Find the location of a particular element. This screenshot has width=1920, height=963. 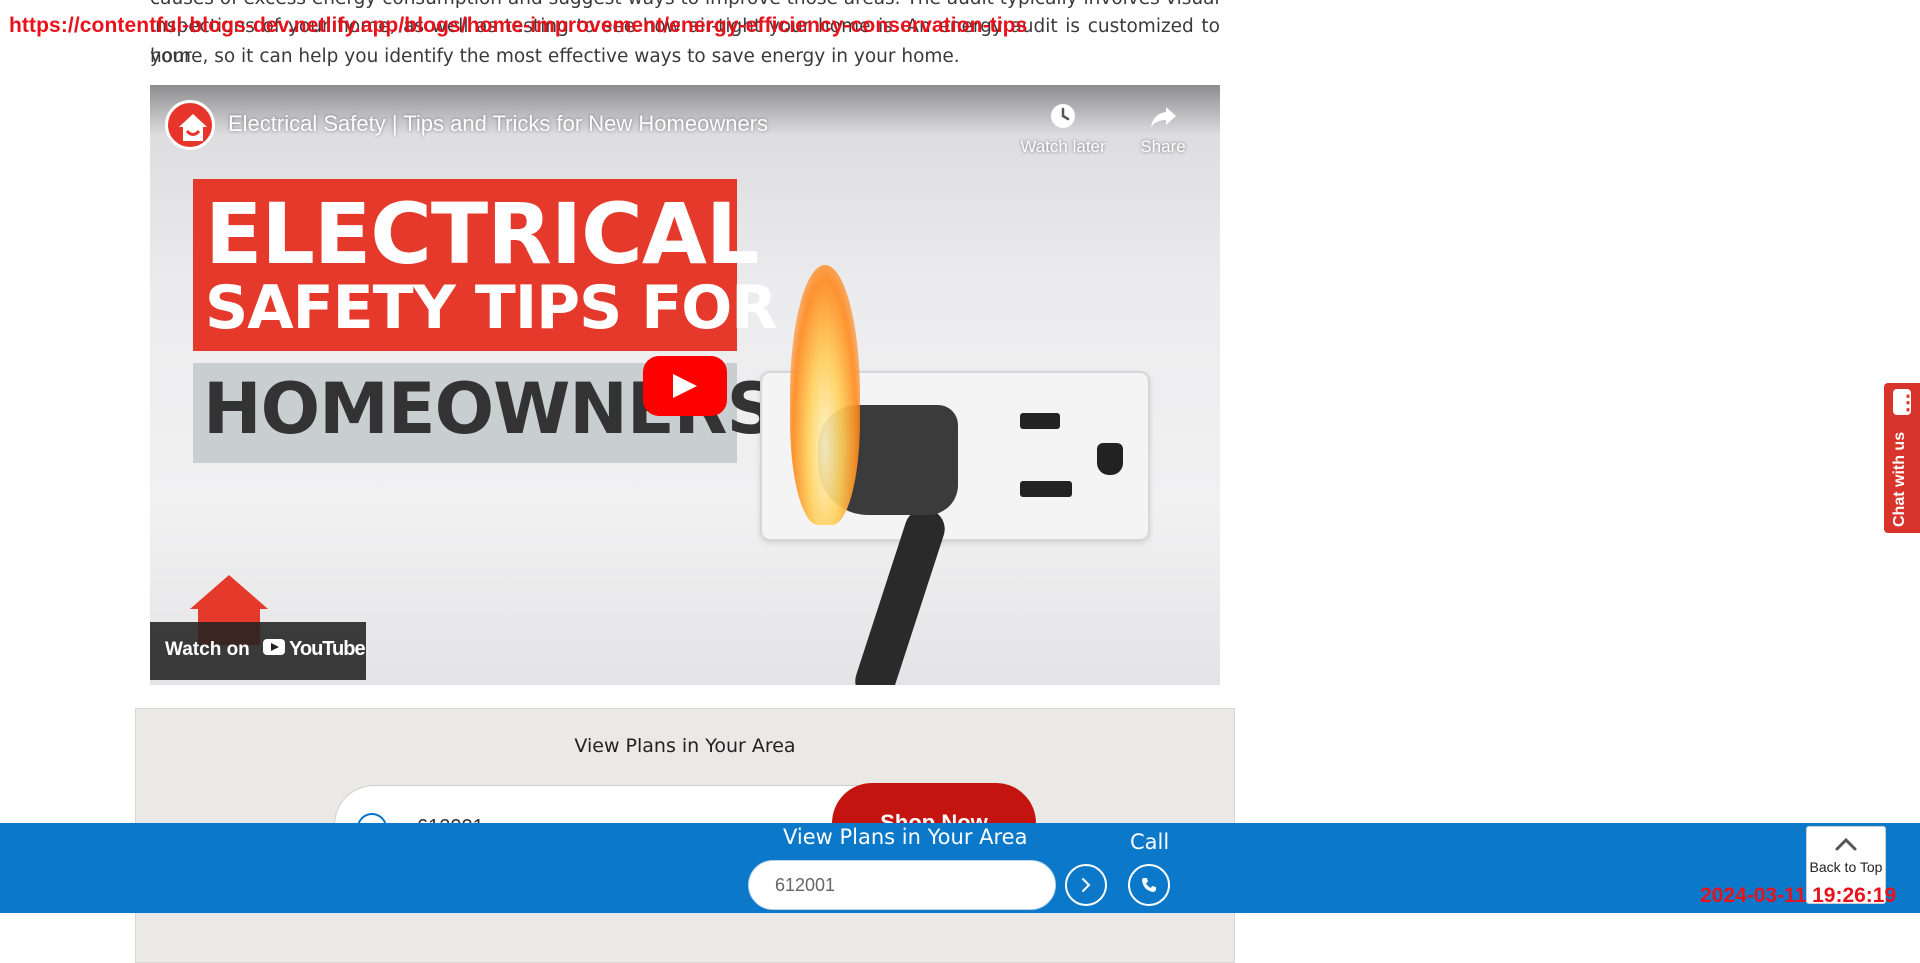

call-button is located at coordinates (1149, 885).